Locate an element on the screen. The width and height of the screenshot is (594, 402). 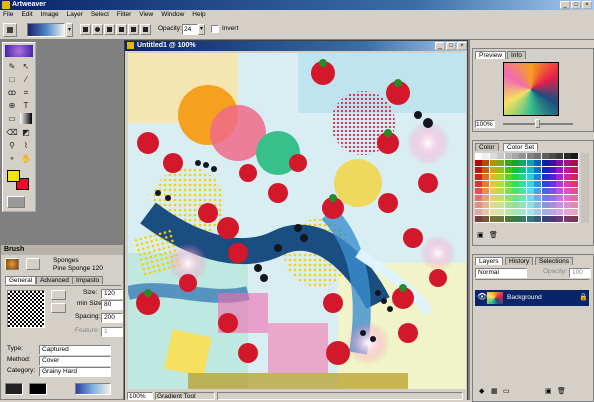
angle-gradient-button is located at coordinates (109, 29).